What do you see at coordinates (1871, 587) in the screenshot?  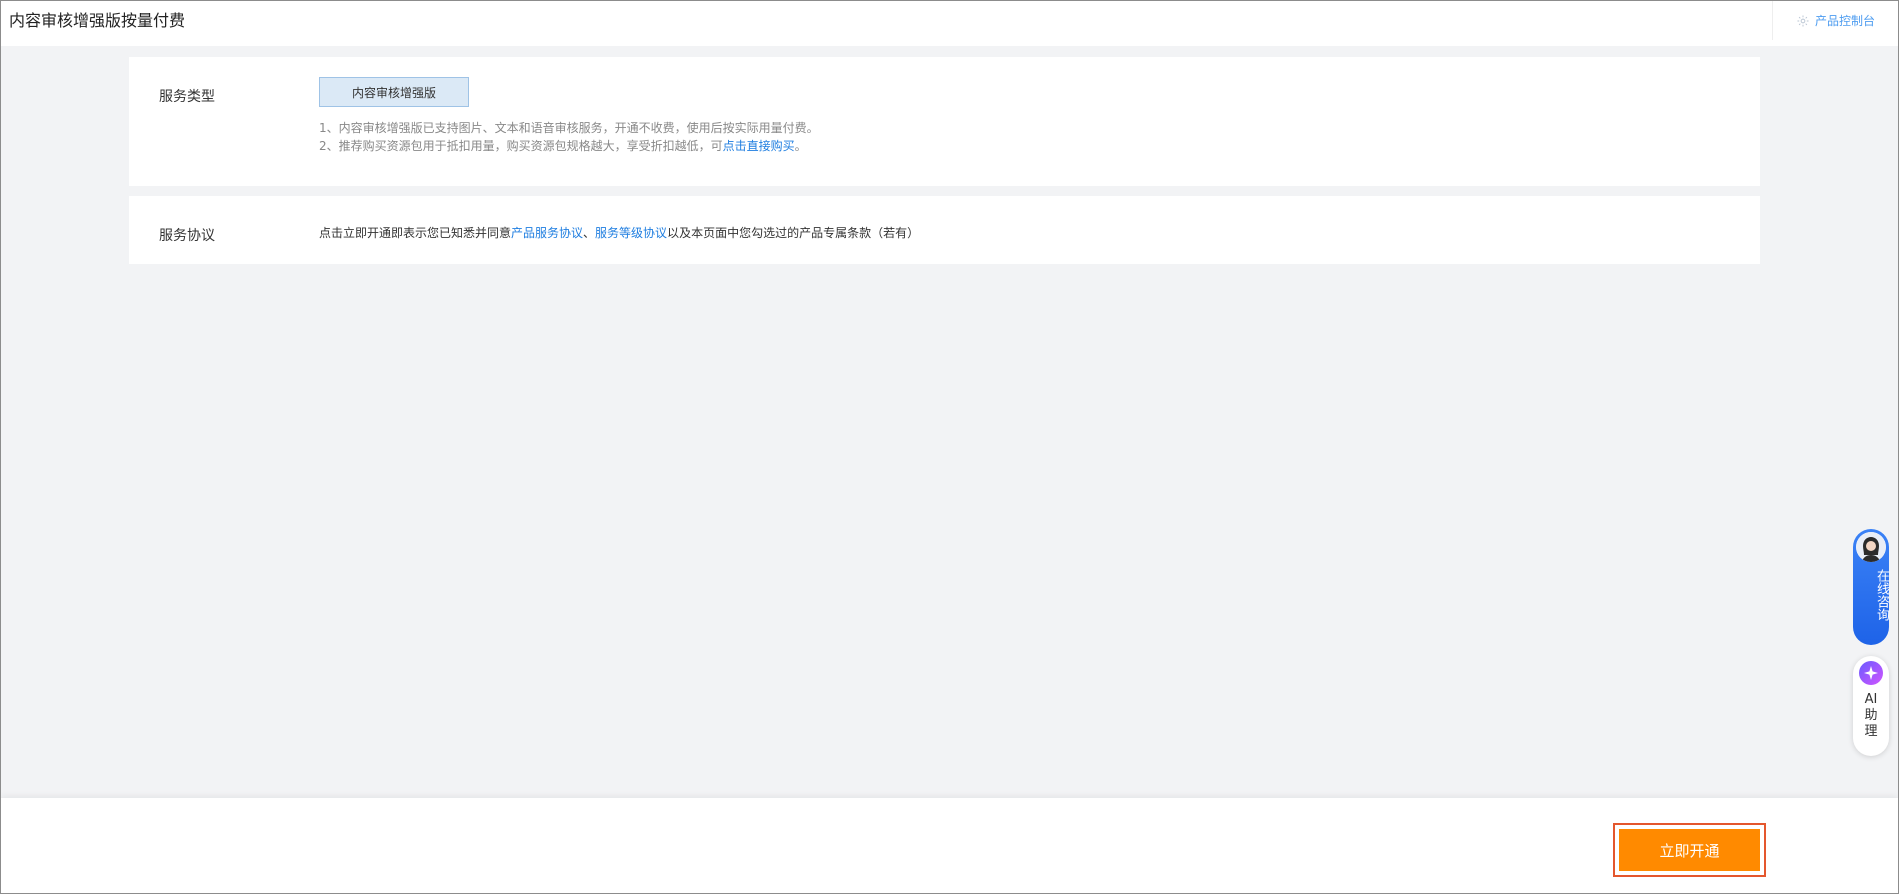 I see `online-consult-button: 在线咨询` at bounding box center [1871, 587].